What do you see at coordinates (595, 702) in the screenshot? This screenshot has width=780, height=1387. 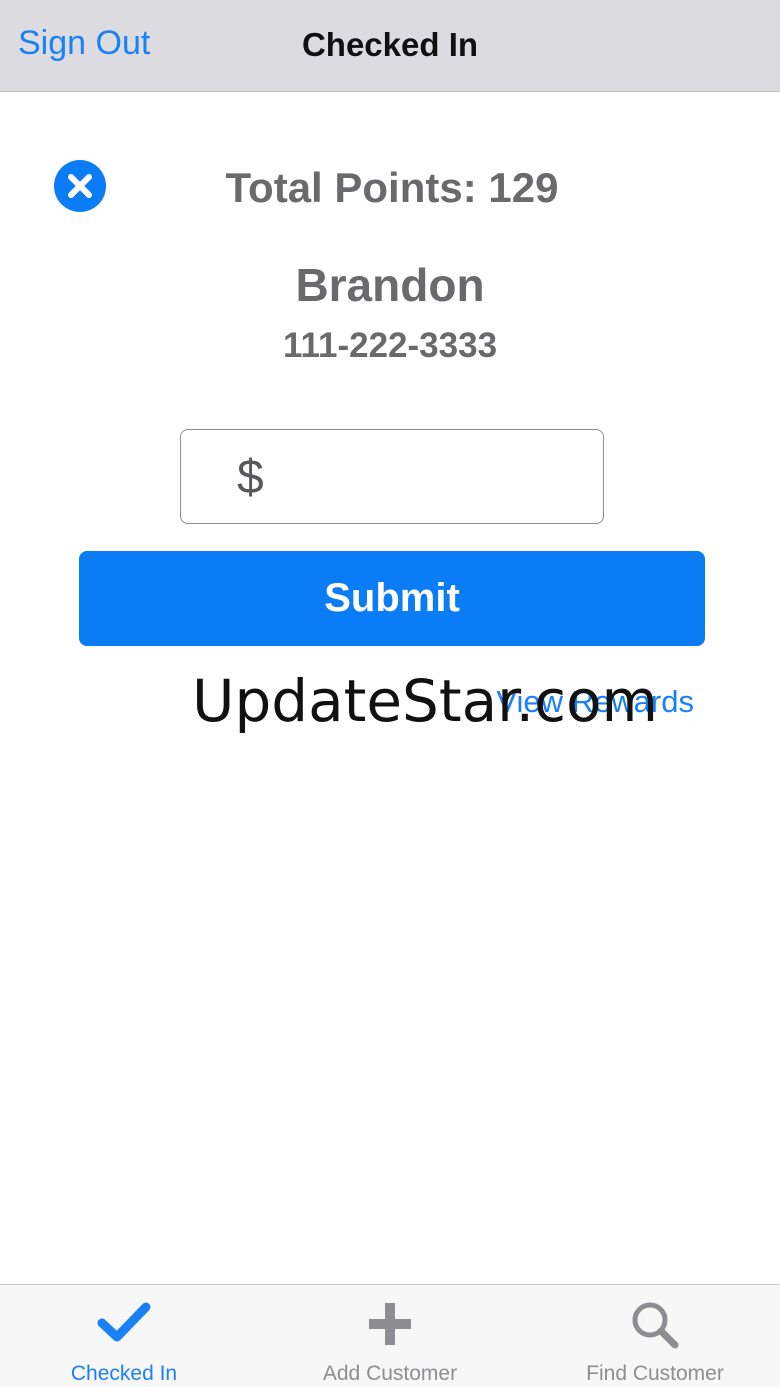 I see `view-rewards-link: View Rewards` at bounding box center [595, 702].